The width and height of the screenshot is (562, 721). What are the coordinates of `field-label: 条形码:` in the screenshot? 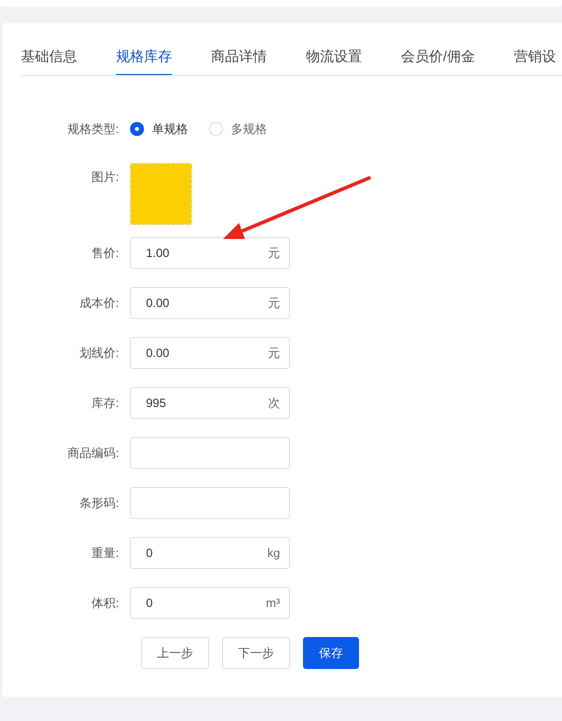 It's located at (99, 503).